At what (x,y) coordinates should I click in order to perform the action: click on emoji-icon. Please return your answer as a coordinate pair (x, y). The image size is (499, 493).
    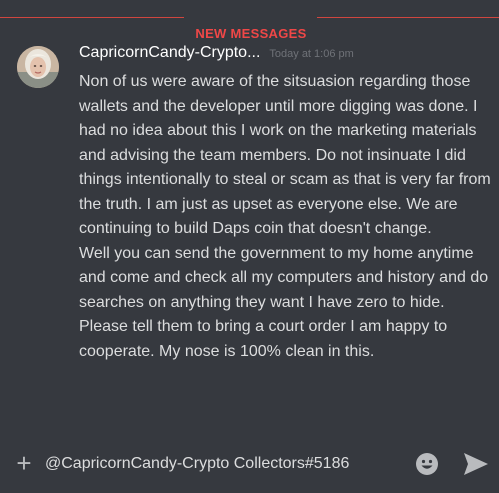
    Looking at the image, I should click on (427, 464).